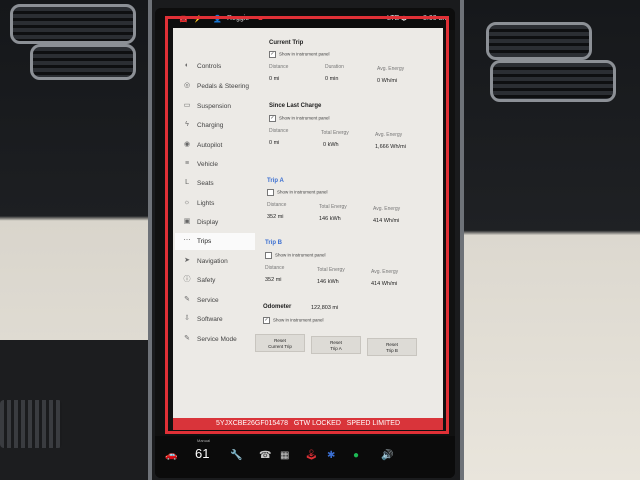 This screenshot has width=640, height=480. Describe the element at coordinates (236, 455) in the screenshot. I see `wrench-icon: 🔧` at that location.